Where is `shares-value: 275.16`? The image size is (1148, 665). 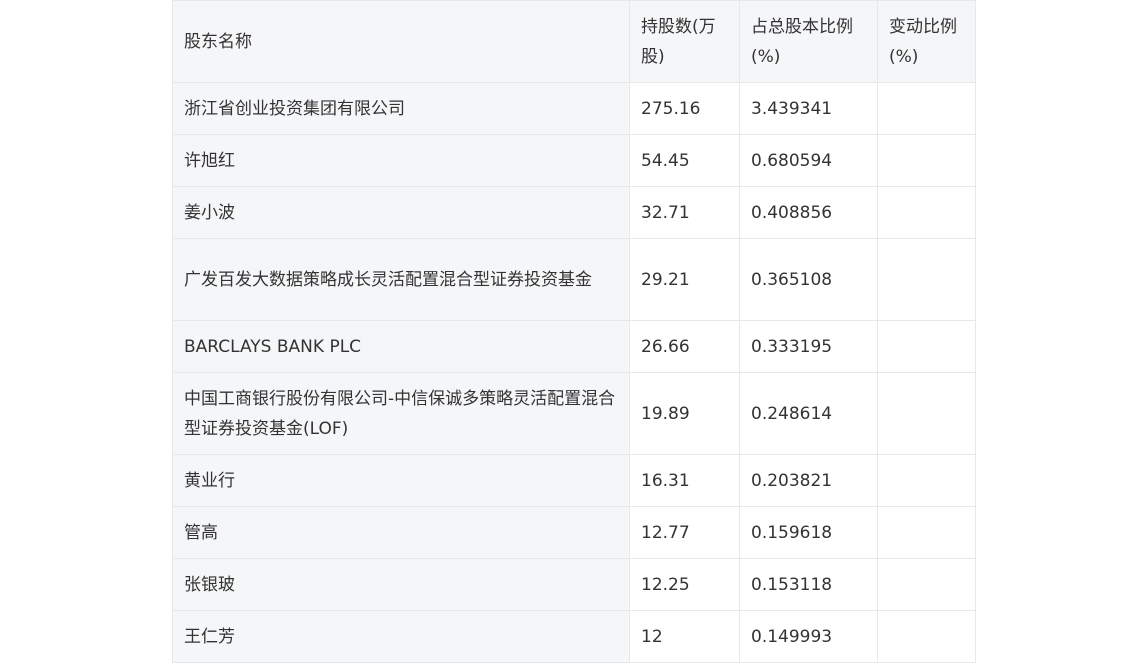 shares-value: 275.16 is located at coordinates (684, 108).